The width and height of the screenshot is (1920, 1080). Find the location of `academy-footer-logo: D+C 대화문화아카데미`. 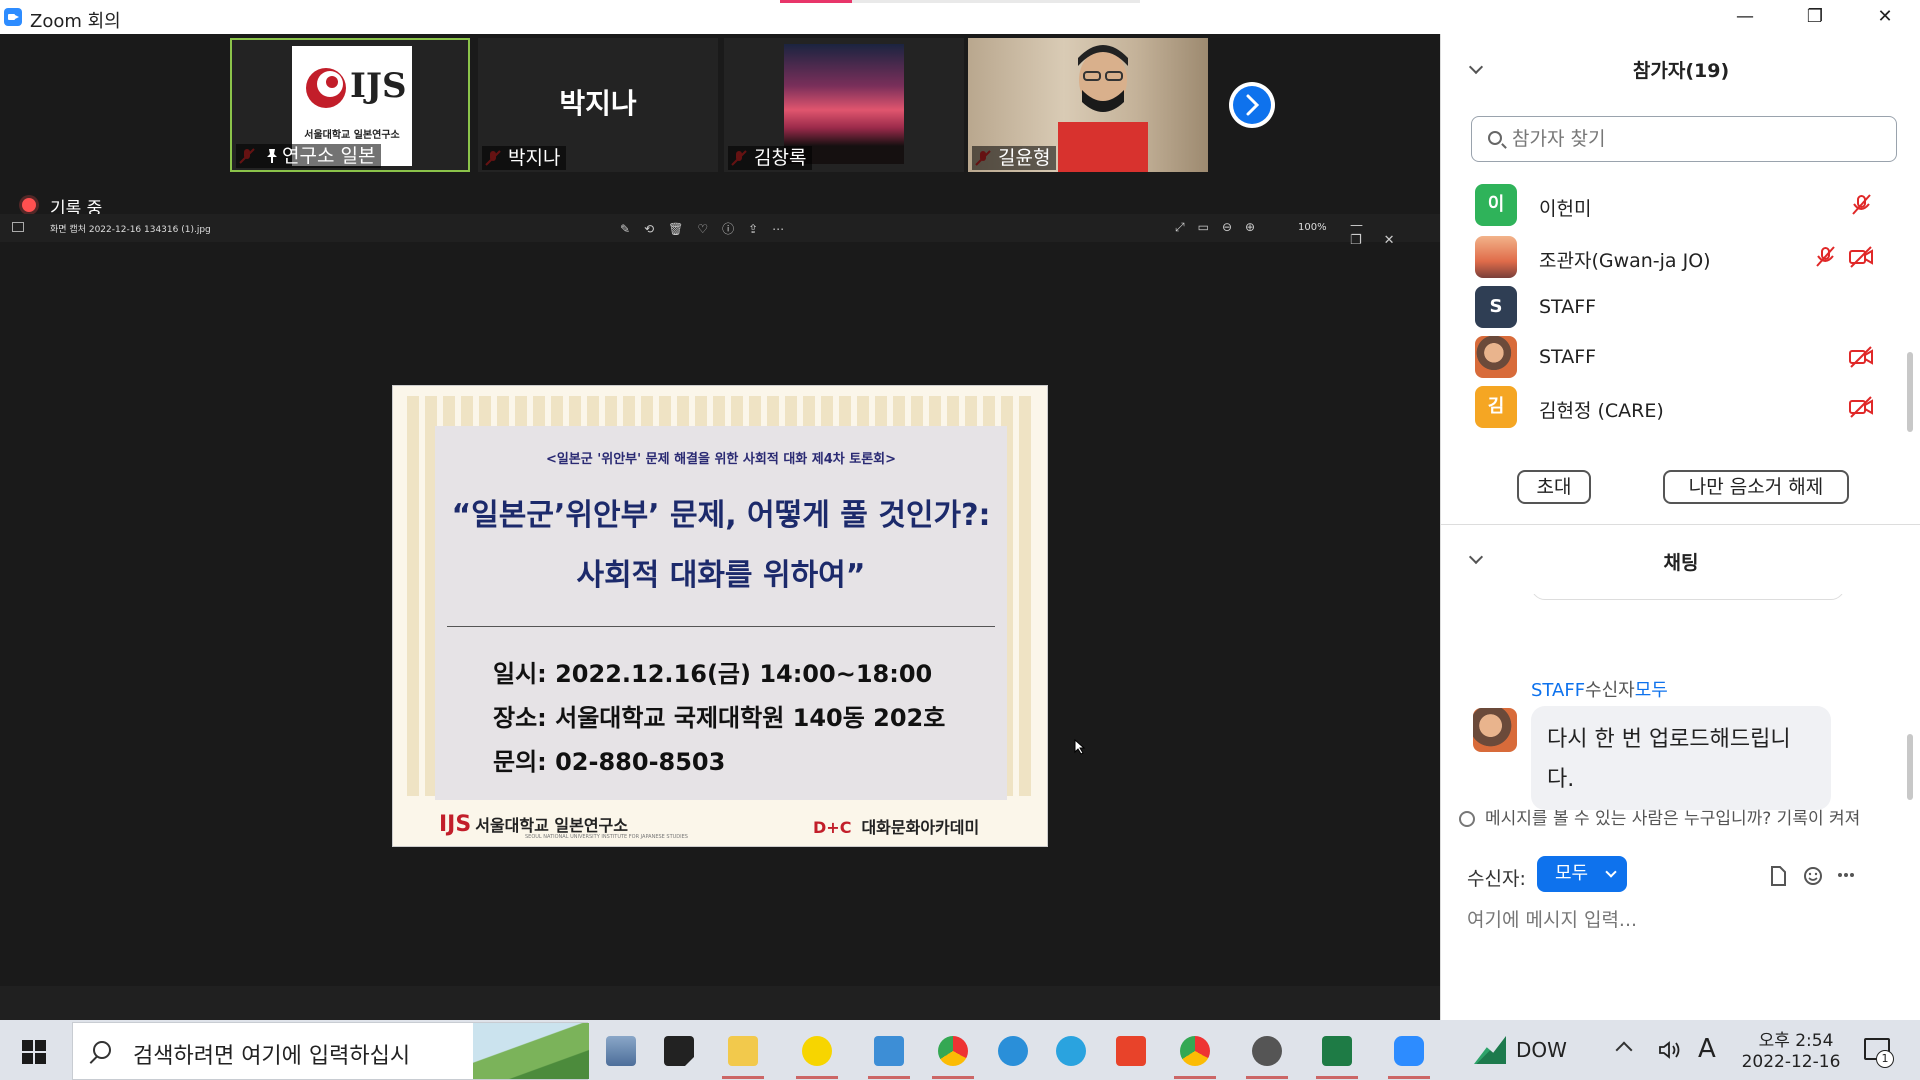

academy-footer-logo: D+C 대화문화아카데미 is located at coordinates (896, 826).